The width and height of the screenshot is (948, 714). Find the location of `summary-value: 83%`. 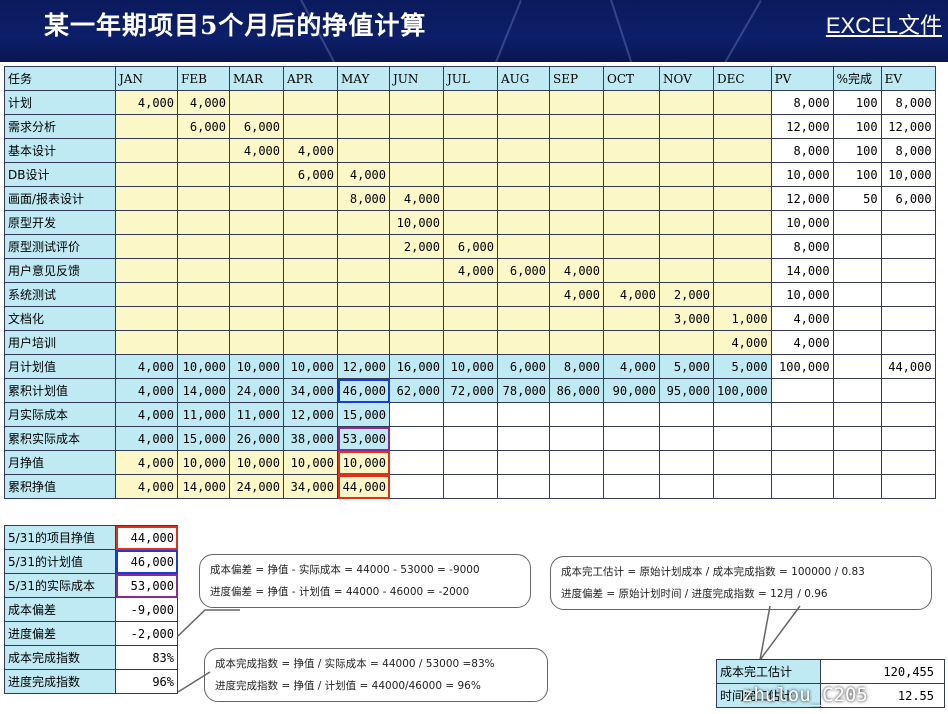

summary-value: 83% is located at coordinates (146, 657).